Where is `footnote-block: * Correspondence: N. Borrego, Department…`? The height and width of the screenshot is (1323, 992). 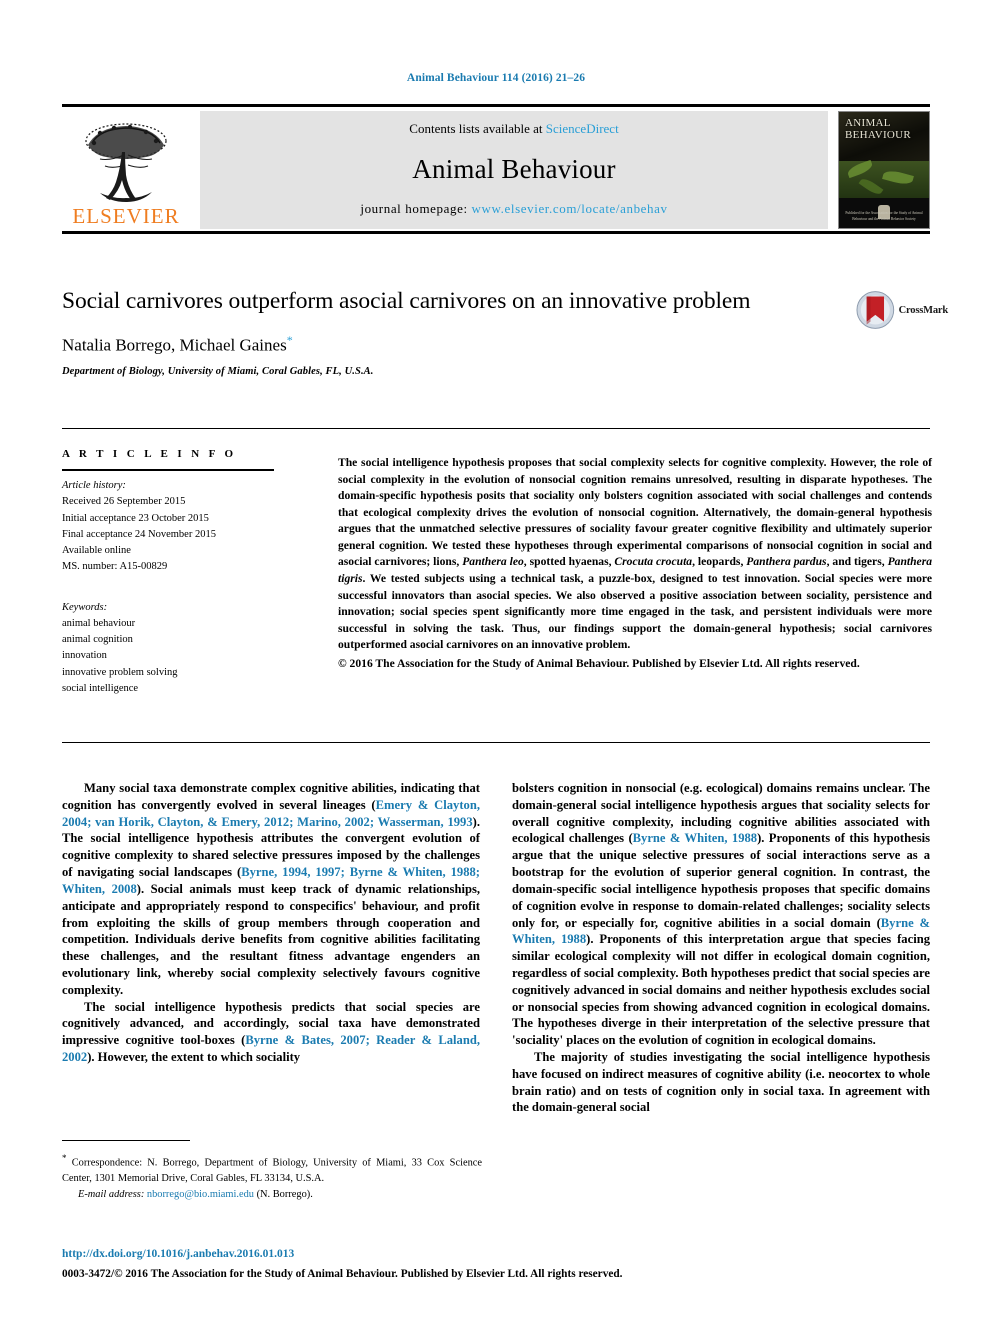 footnote-block: * Correspondence: N. Borrego, Department… is located at coordinates (272, 1177).